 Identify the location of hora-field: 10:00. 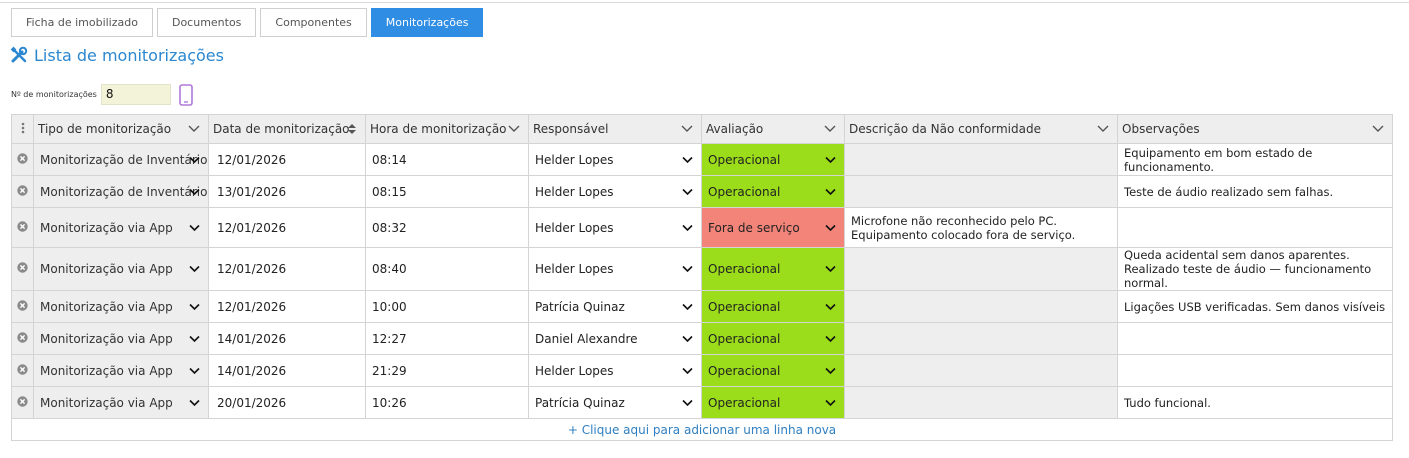
(447, 306).